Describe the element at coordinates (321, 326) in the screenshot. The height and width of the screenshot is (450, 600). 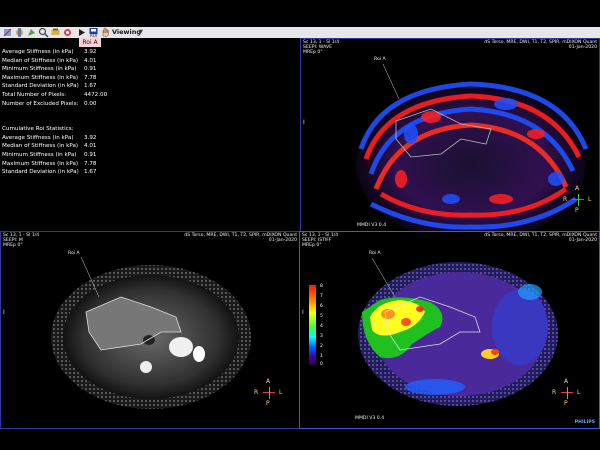
I see `color-scale-tick: 4` at that location.